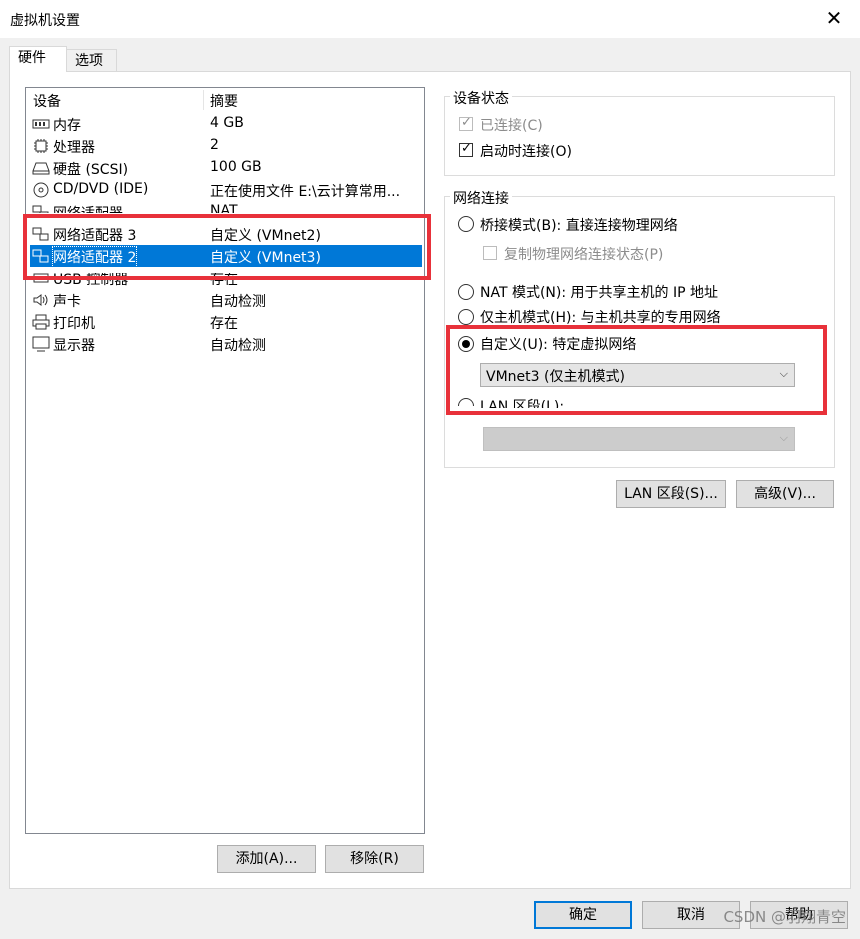  Describe the element at coordinates (67, 126) in the screenshot. I see `device-label: 内存` at that location.